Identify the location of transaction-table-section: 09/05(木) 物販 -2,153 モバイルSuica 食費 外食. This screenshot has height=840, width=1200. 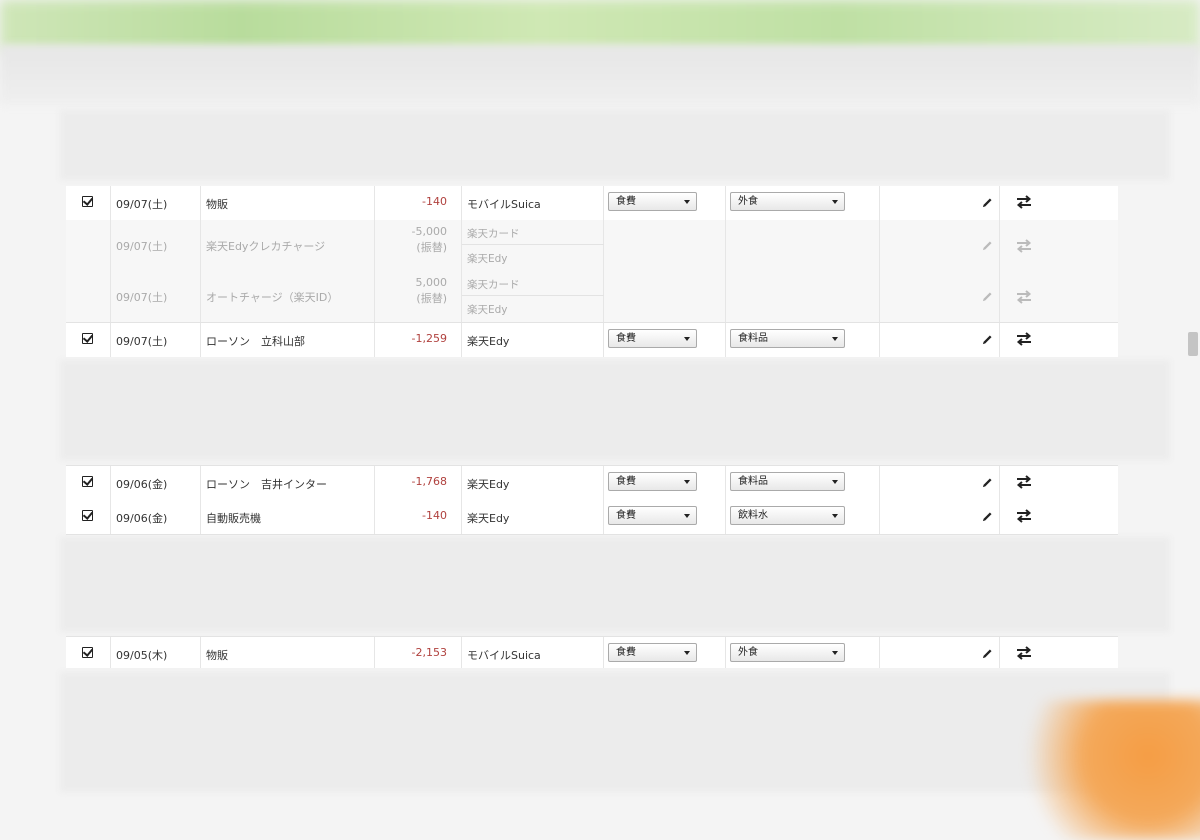
(592, 652).